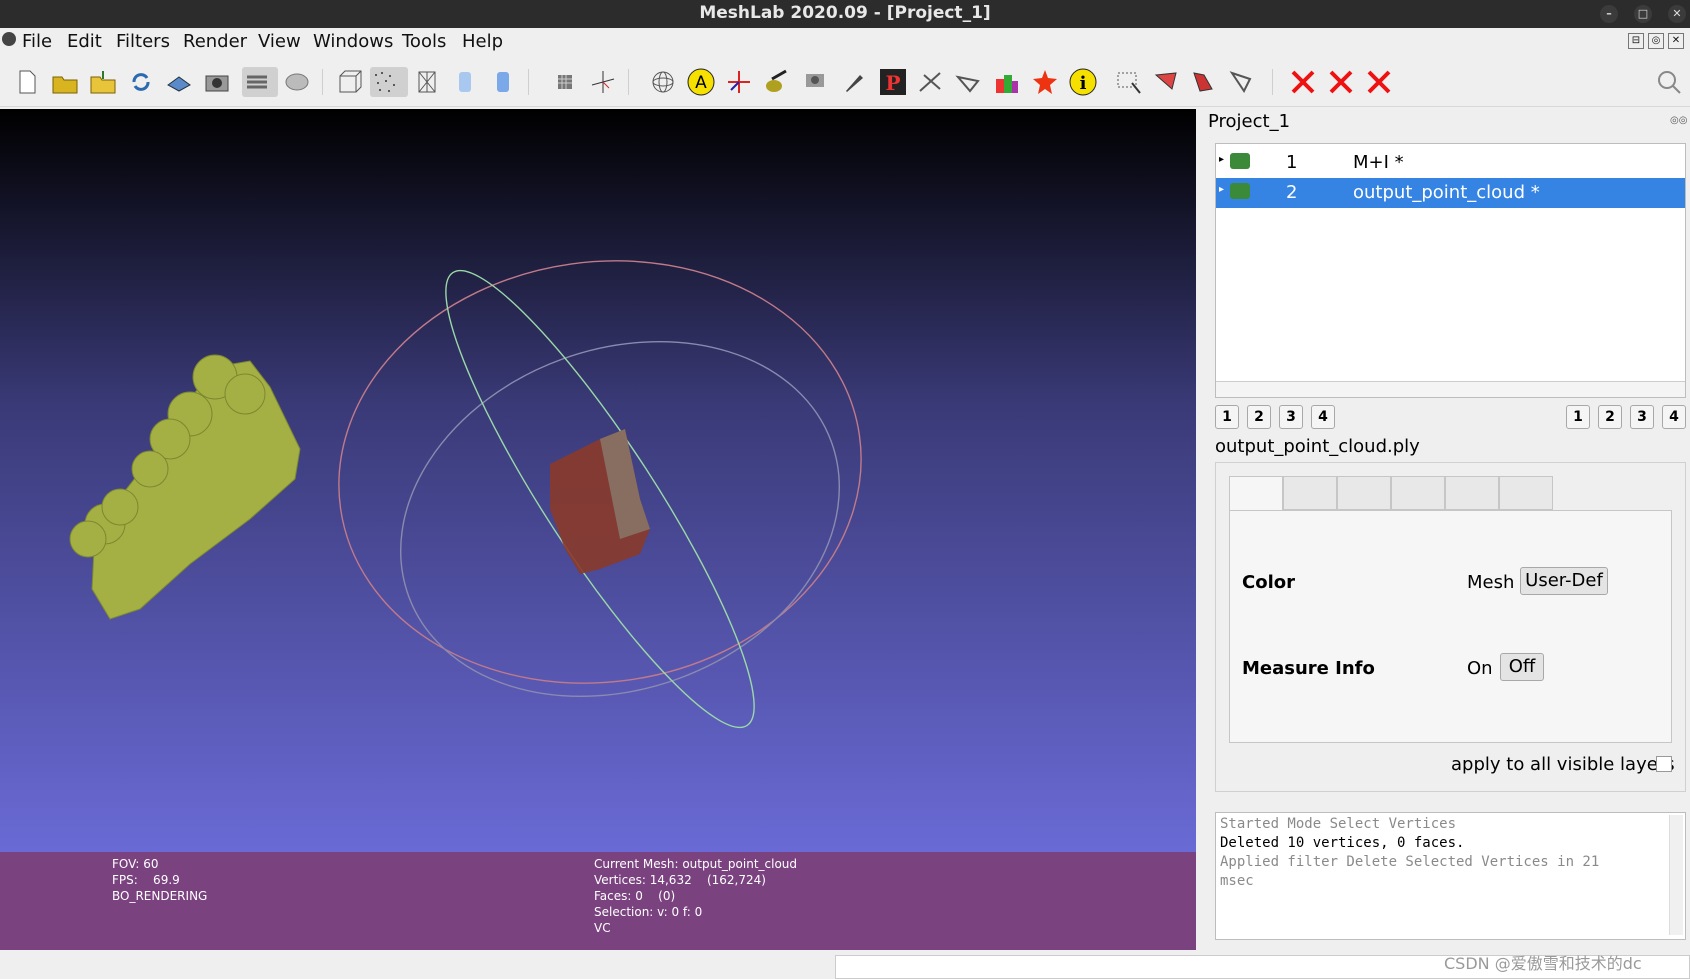  Describe the element at coordinates (297, 82) in the screenshot. I see `colorize-icon` at that location.